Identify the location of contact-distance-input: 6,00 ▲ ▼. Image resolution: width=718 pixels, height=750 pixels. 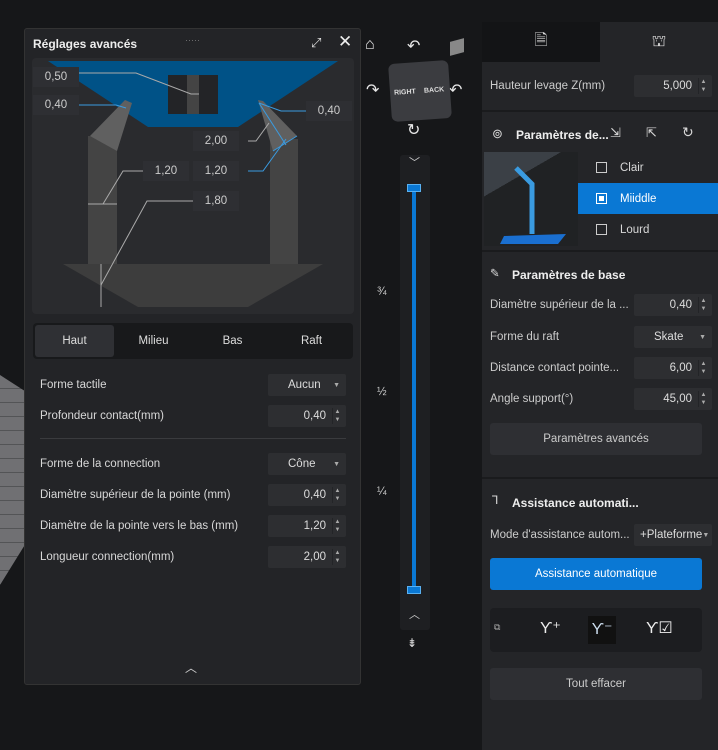
(673, 368).